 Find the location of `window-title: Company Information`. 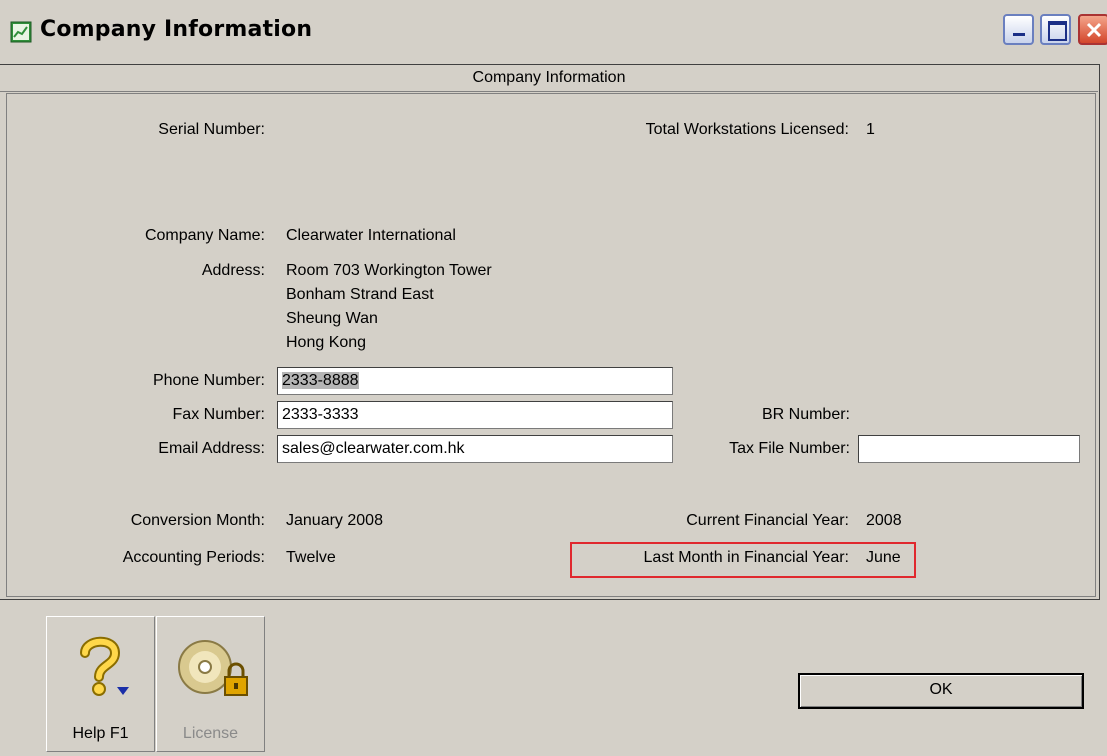

window-title: Company Information is located at coordinates (176, 29).